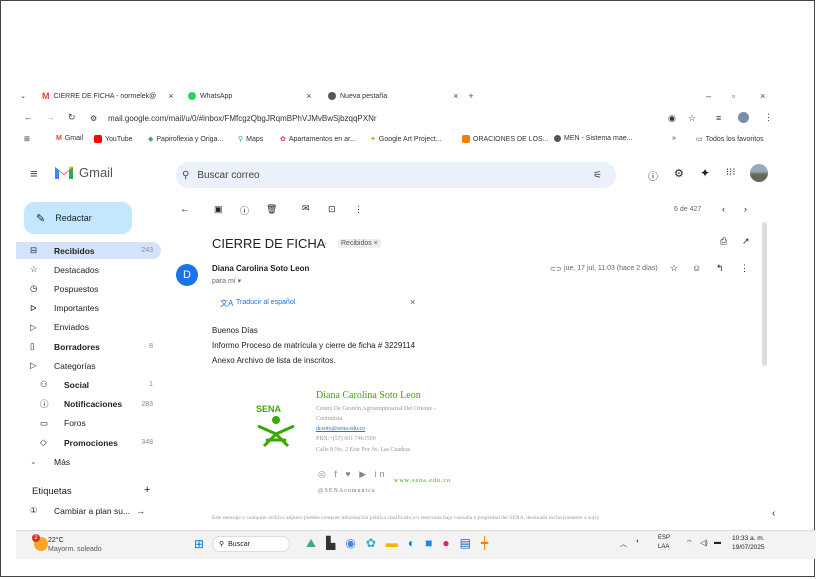  I want to click on signature-email-link: dcsoto@sena.edu.co, so click(340, 429).